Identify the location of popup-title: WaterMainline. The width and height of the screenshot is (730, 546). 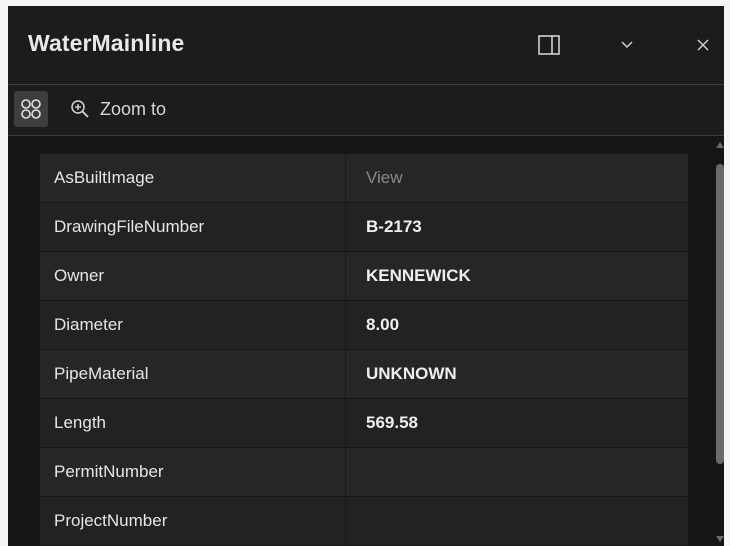
(106, 43).